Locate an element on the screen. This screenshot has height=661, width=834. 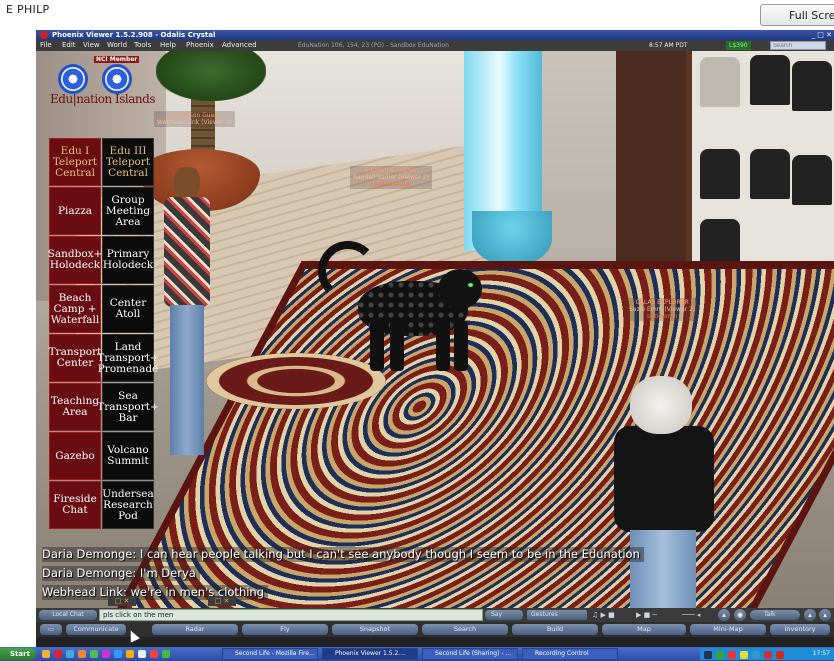
menu-tools: Tools is located at coordinates (142, 45).